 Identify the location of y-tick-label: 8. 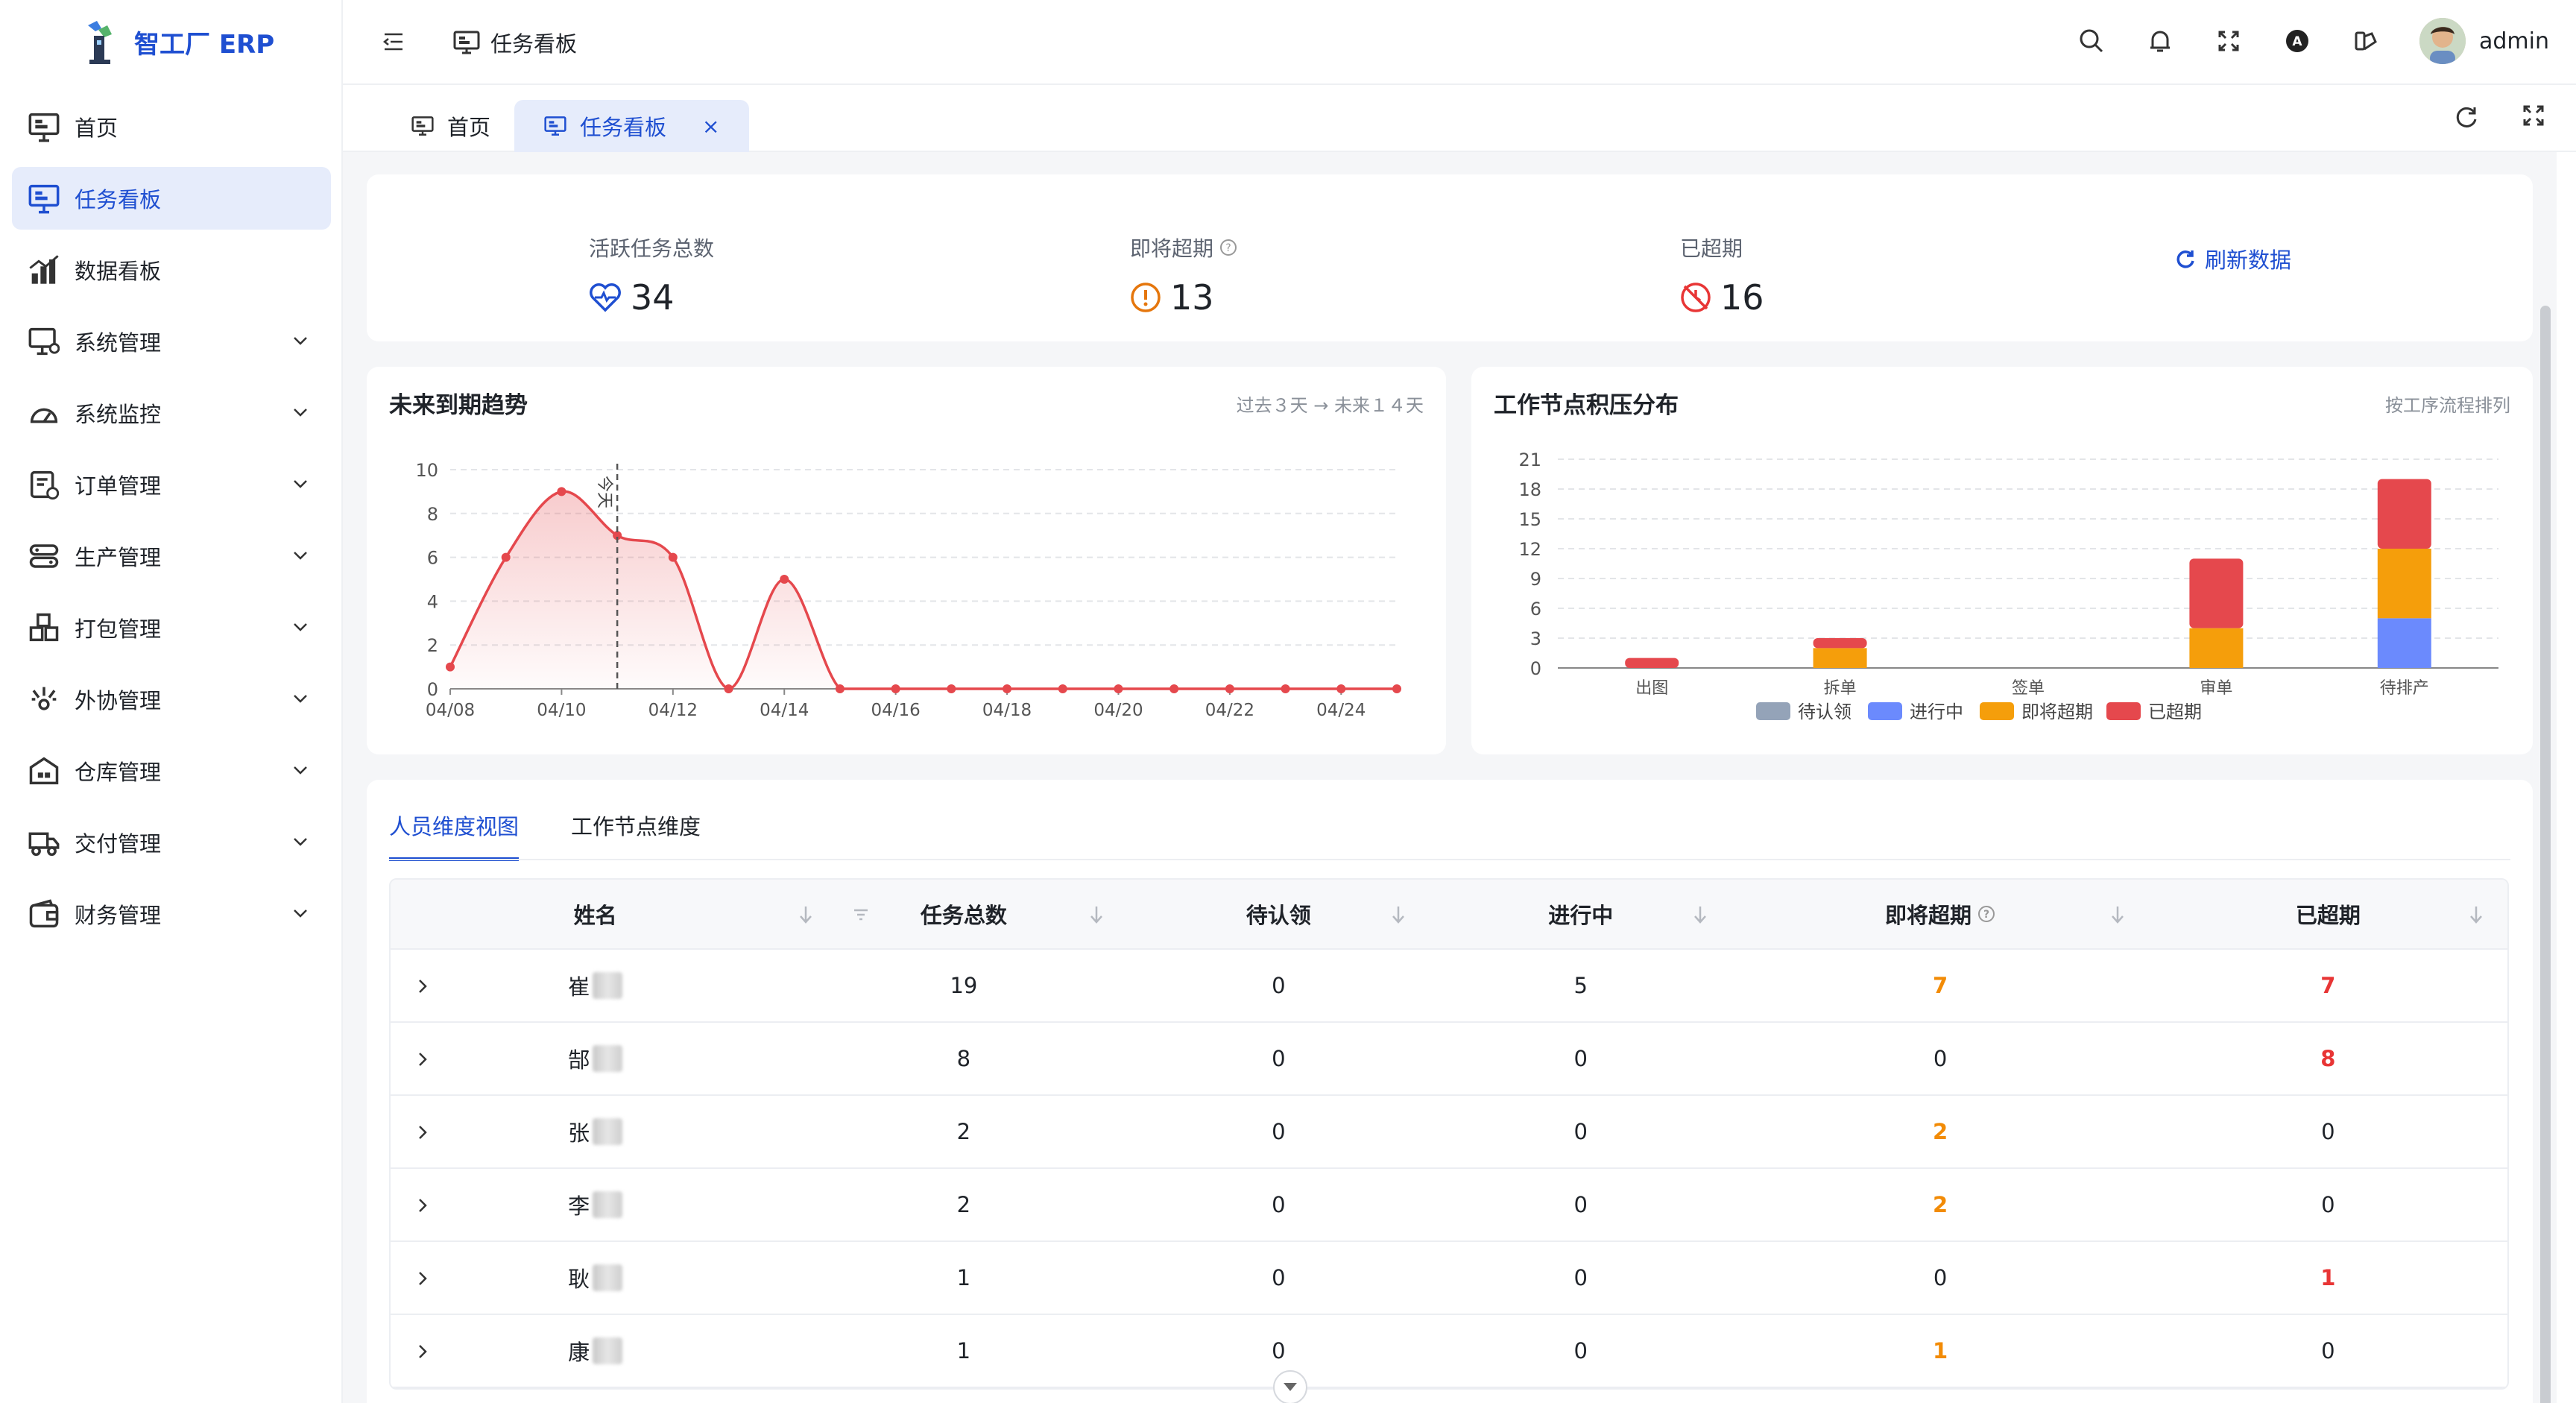
(433, 514).